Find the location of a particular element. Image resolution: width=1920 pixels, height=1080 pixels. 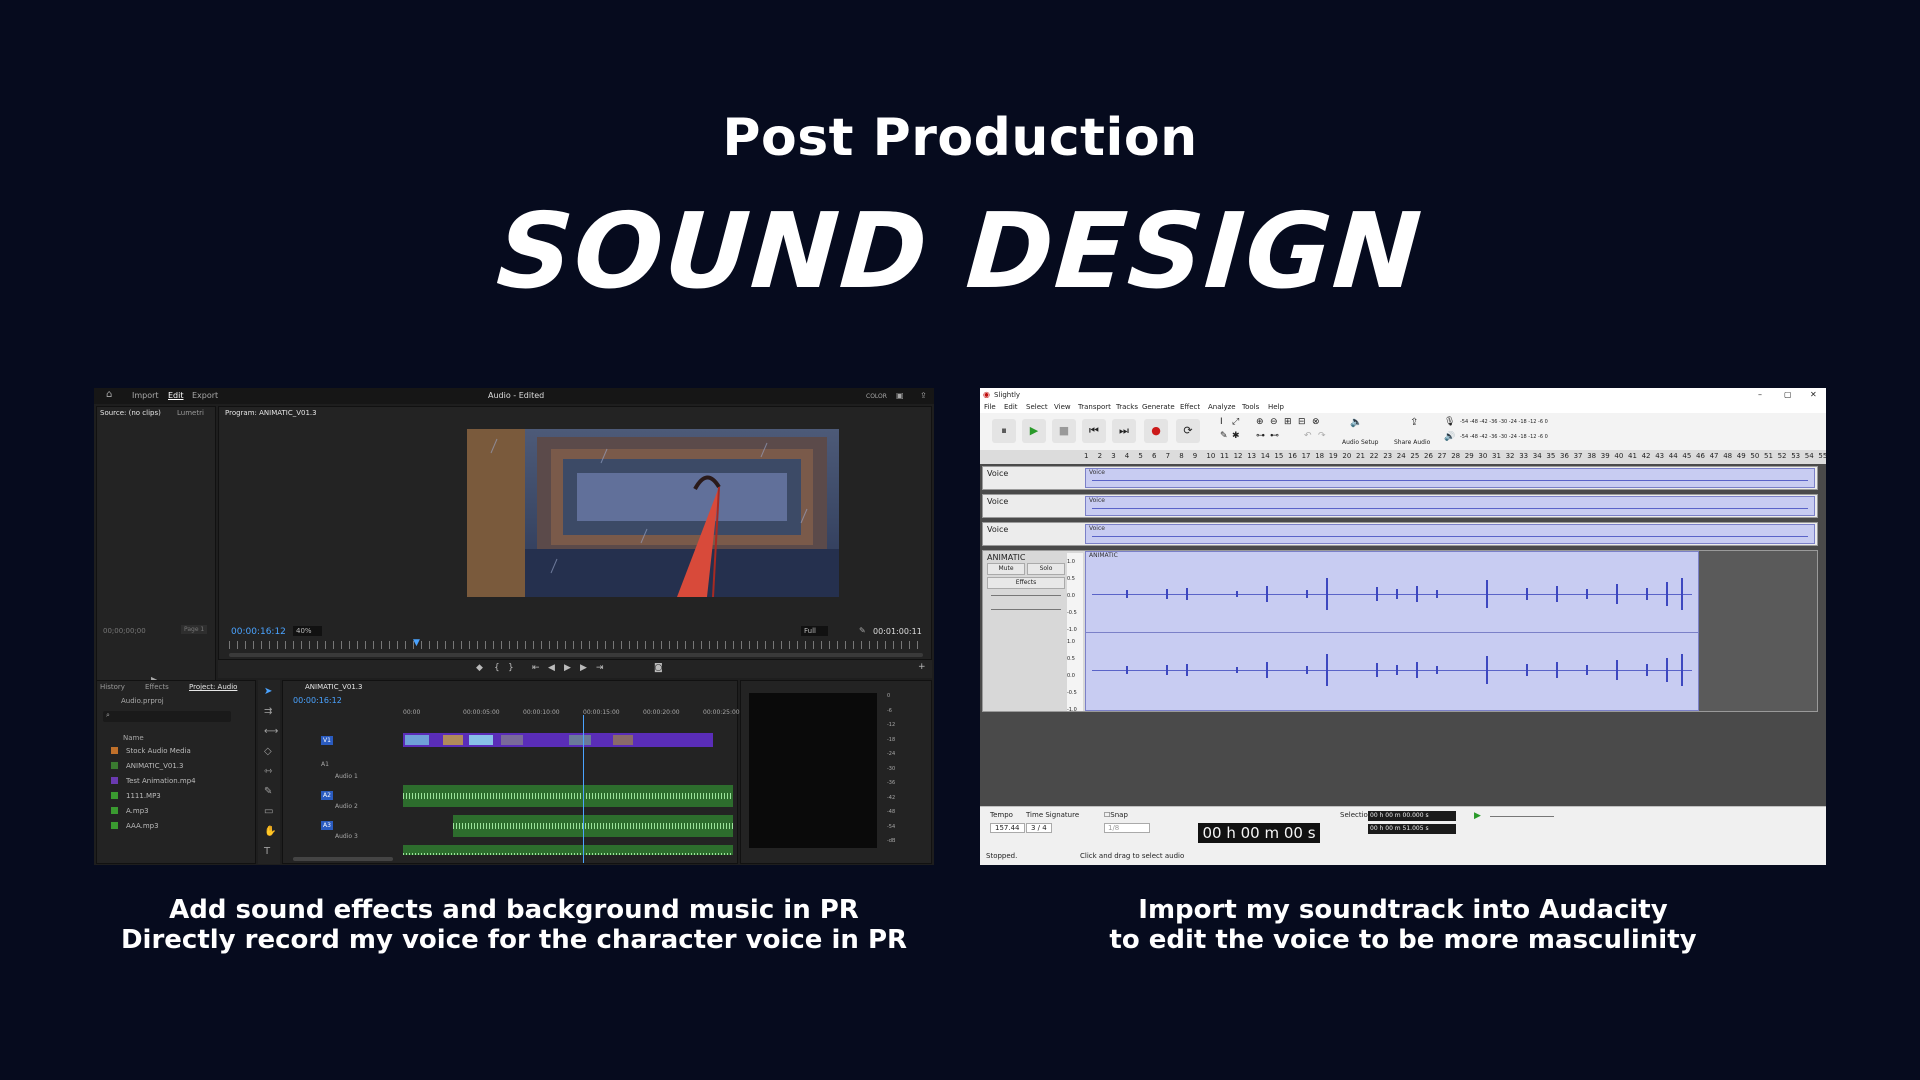

stop-button: ■ is located at coordinates (1064, 431).